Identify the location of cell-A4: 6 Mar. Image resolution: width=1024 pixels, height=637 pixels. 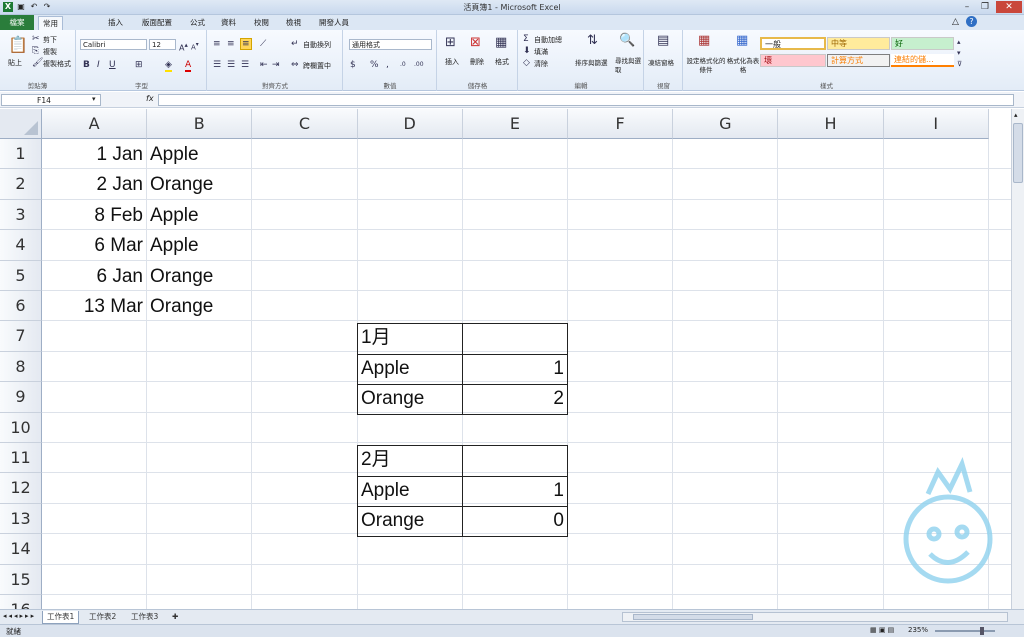
(93, 246).